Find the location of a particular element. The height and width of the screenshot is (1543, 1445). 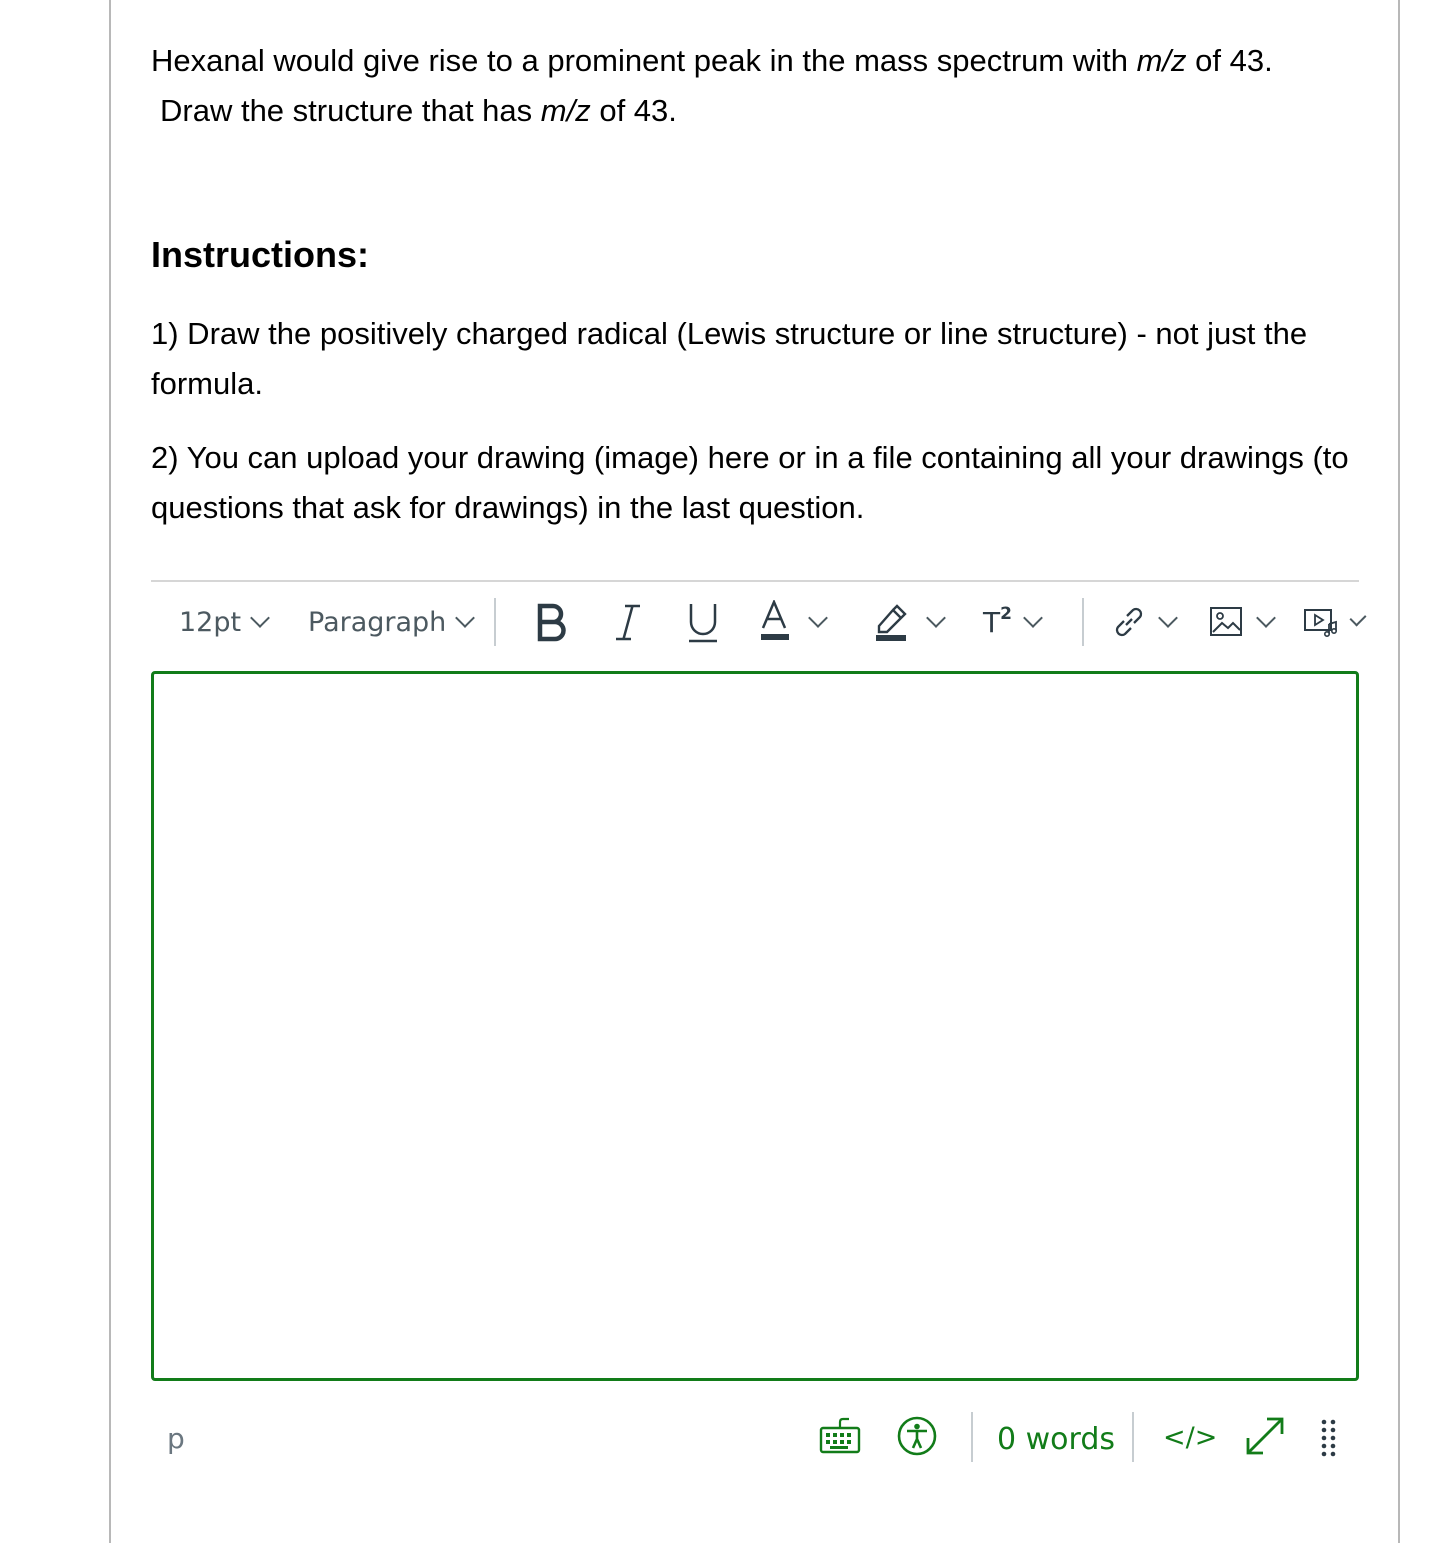

accessibility-checker-button is located at coordinates (917, 1438).